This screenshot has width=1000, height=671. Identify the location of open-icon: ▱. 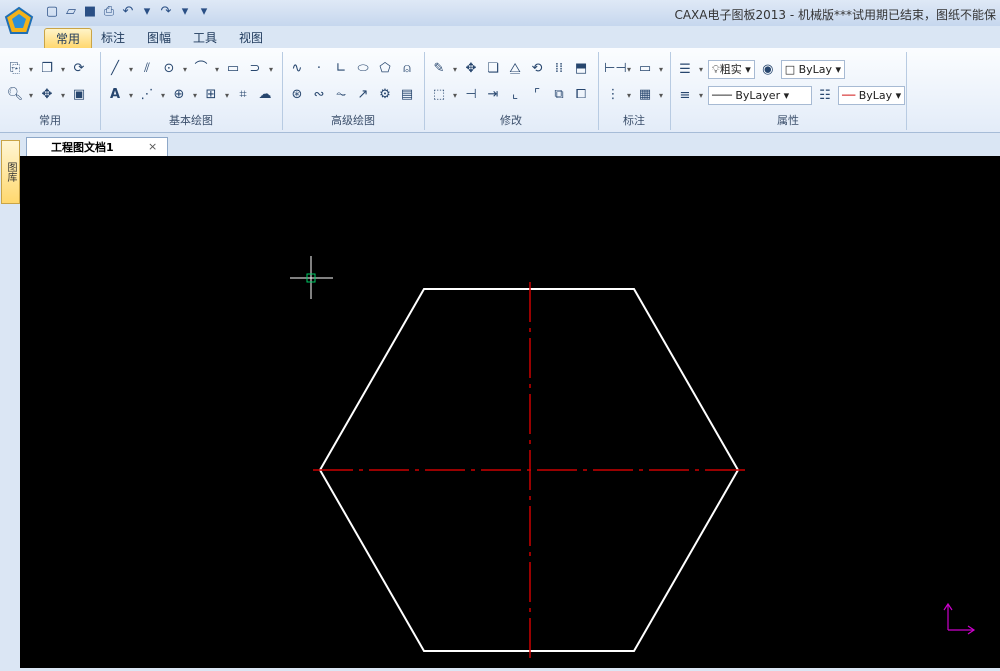
(71, 12).